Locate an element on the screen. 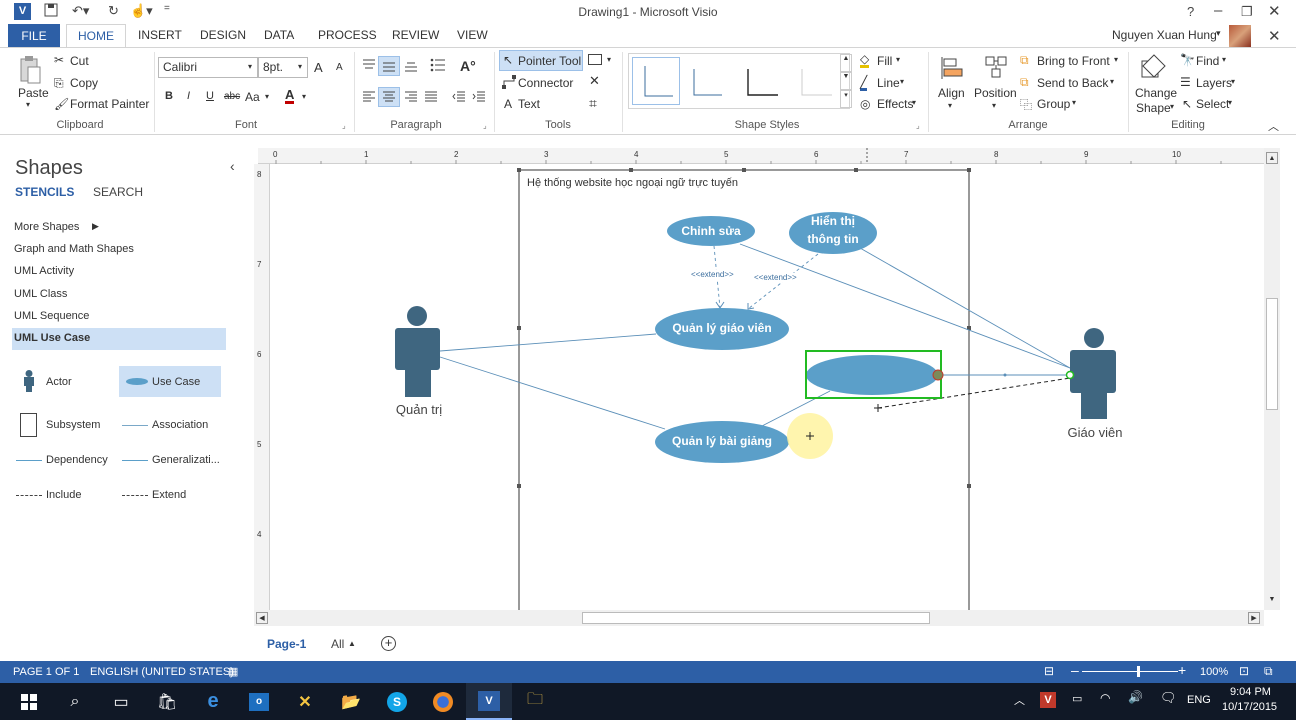 The image size is (1296, 720). all-pages-button: All is located at coordinates (337, 644).